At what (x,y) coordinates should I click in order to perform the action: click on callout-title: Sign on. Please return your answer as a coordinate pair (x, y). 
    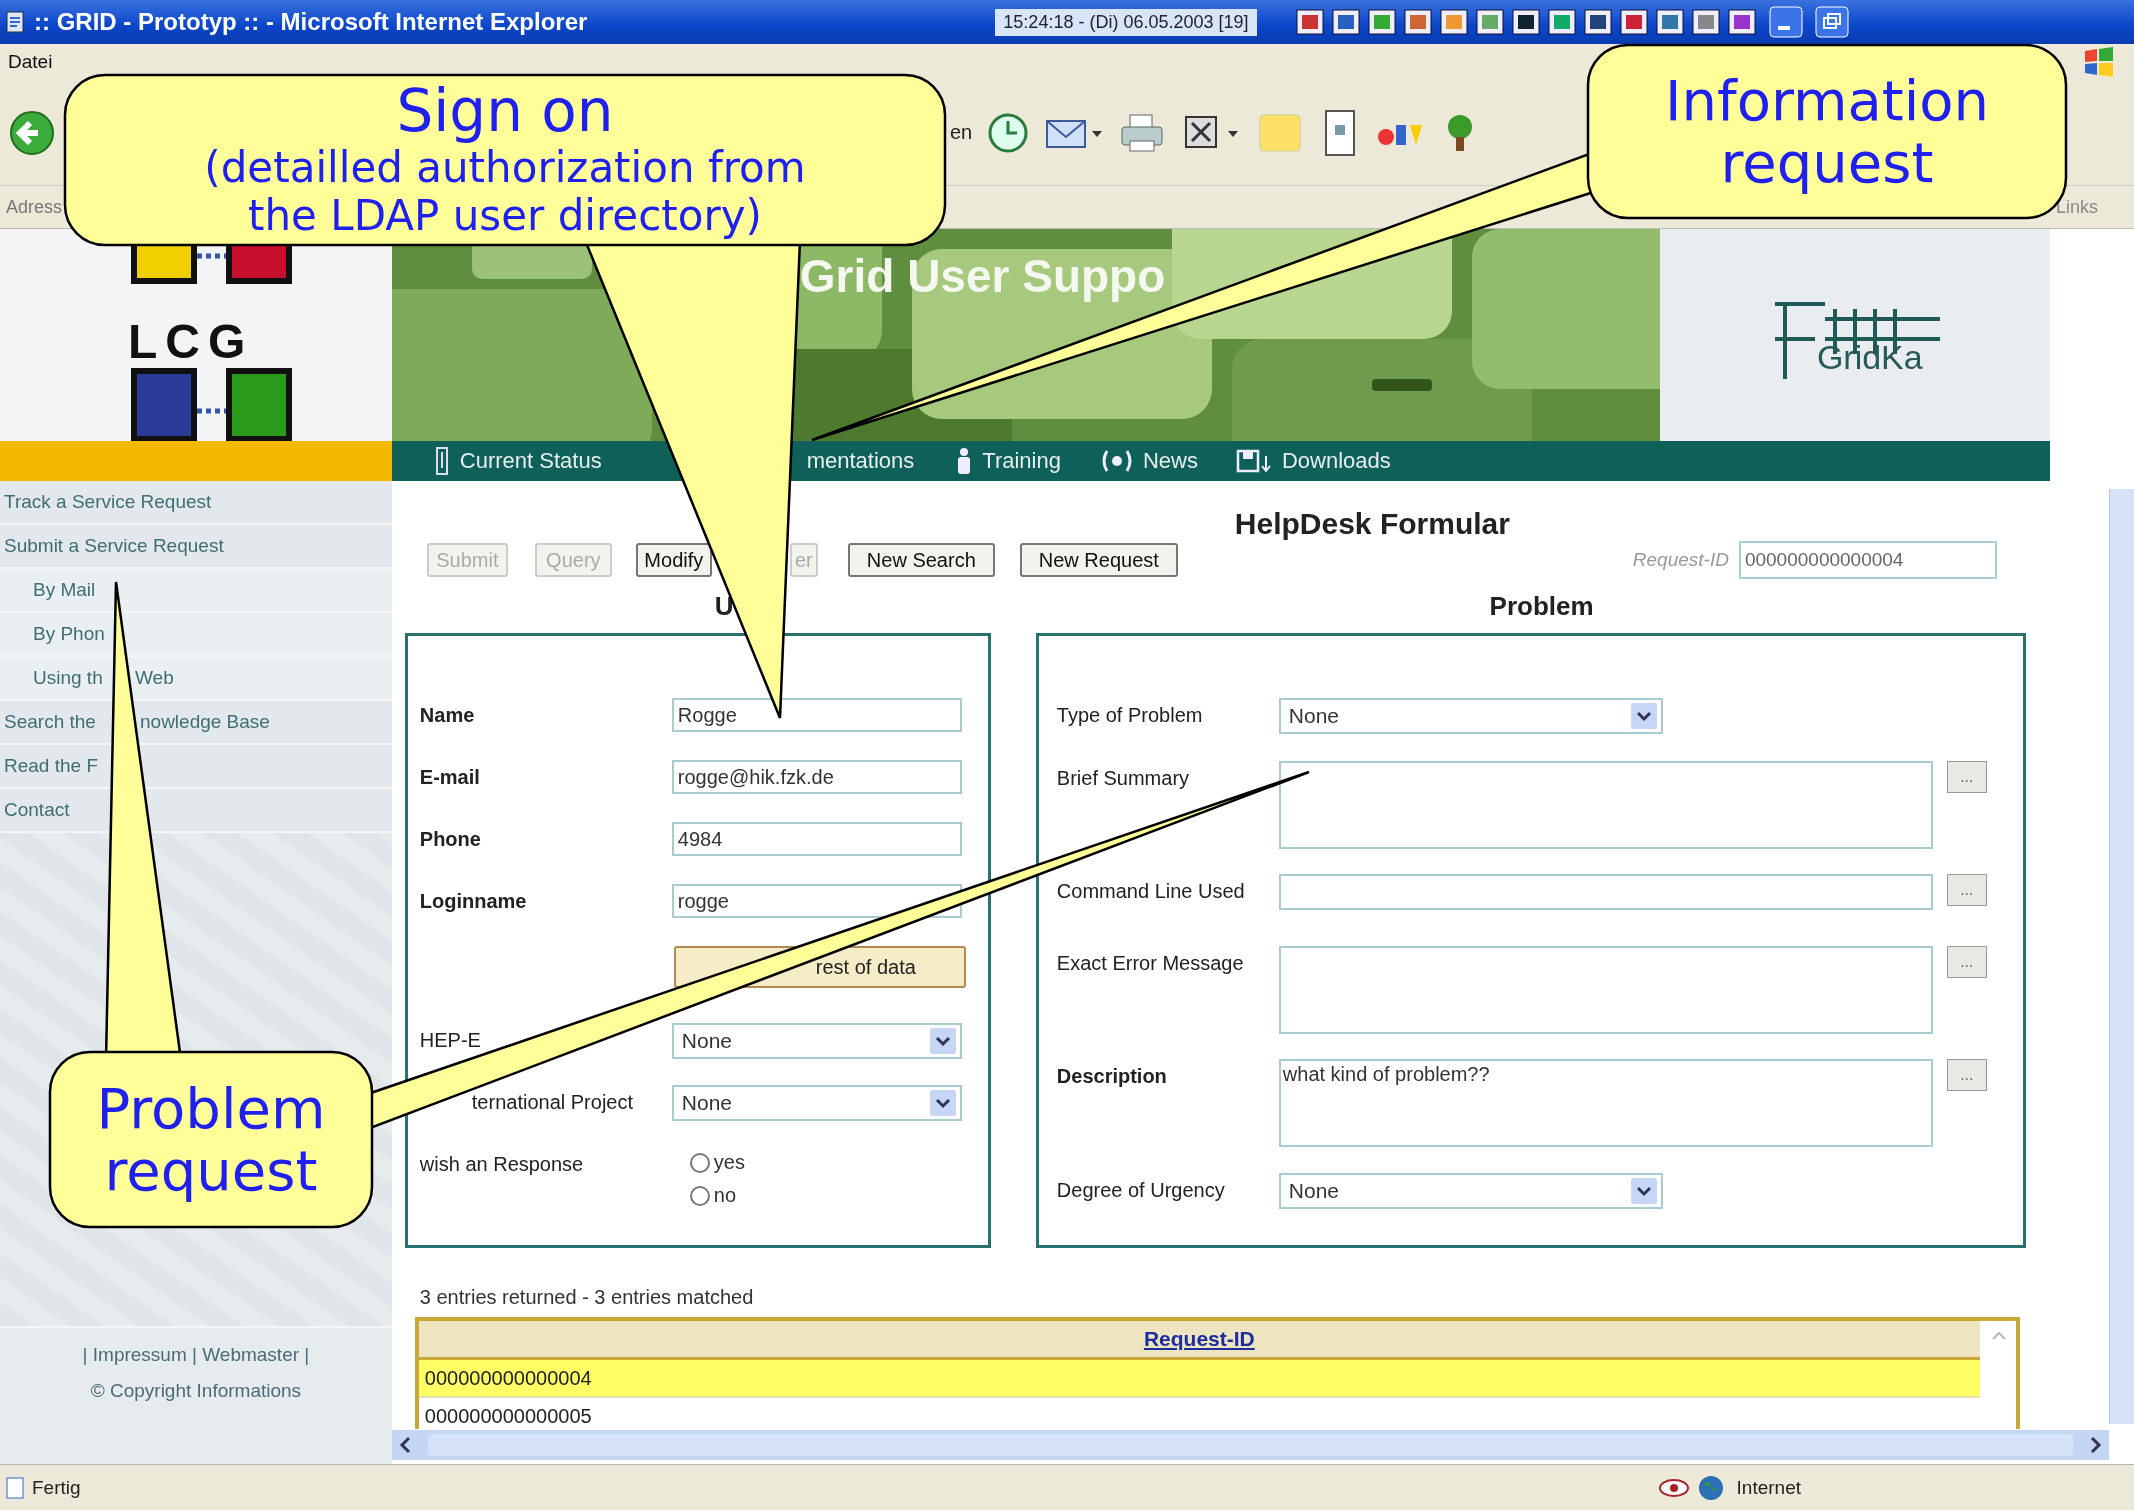
    Looking at the image, I should click on (505, 111).